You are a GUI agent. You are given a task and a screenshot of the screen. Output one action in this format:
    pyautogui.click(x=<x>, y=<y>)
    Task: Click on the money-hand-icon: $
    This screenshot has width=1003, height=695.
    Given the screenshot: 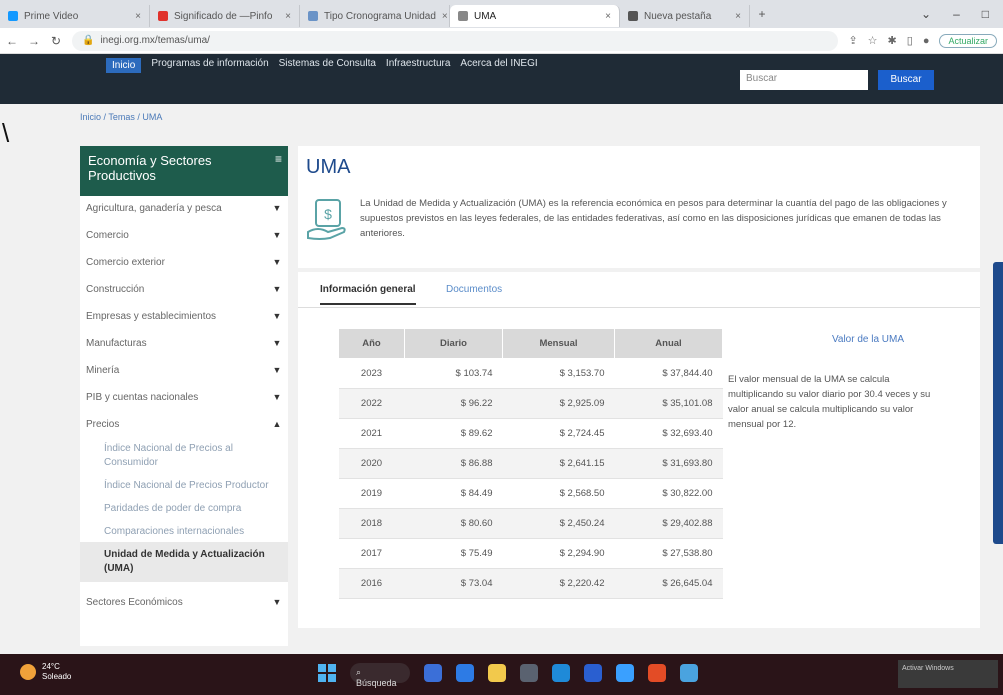 What is the action you would take?
    pyautogui.click(x=326, y=219)
    